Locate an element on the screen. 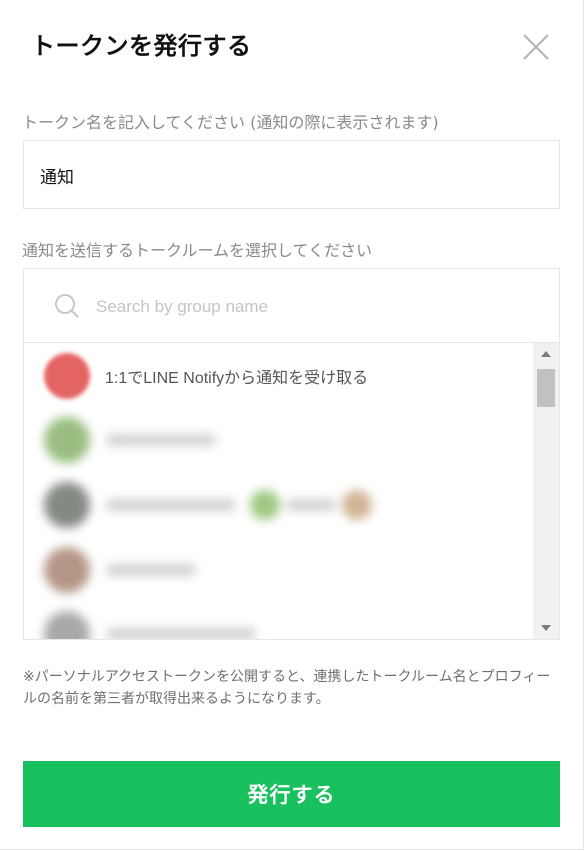  room-item-label: 1:1でLINE Notifyから通知を受け取る is located at coordinates (237, 378).